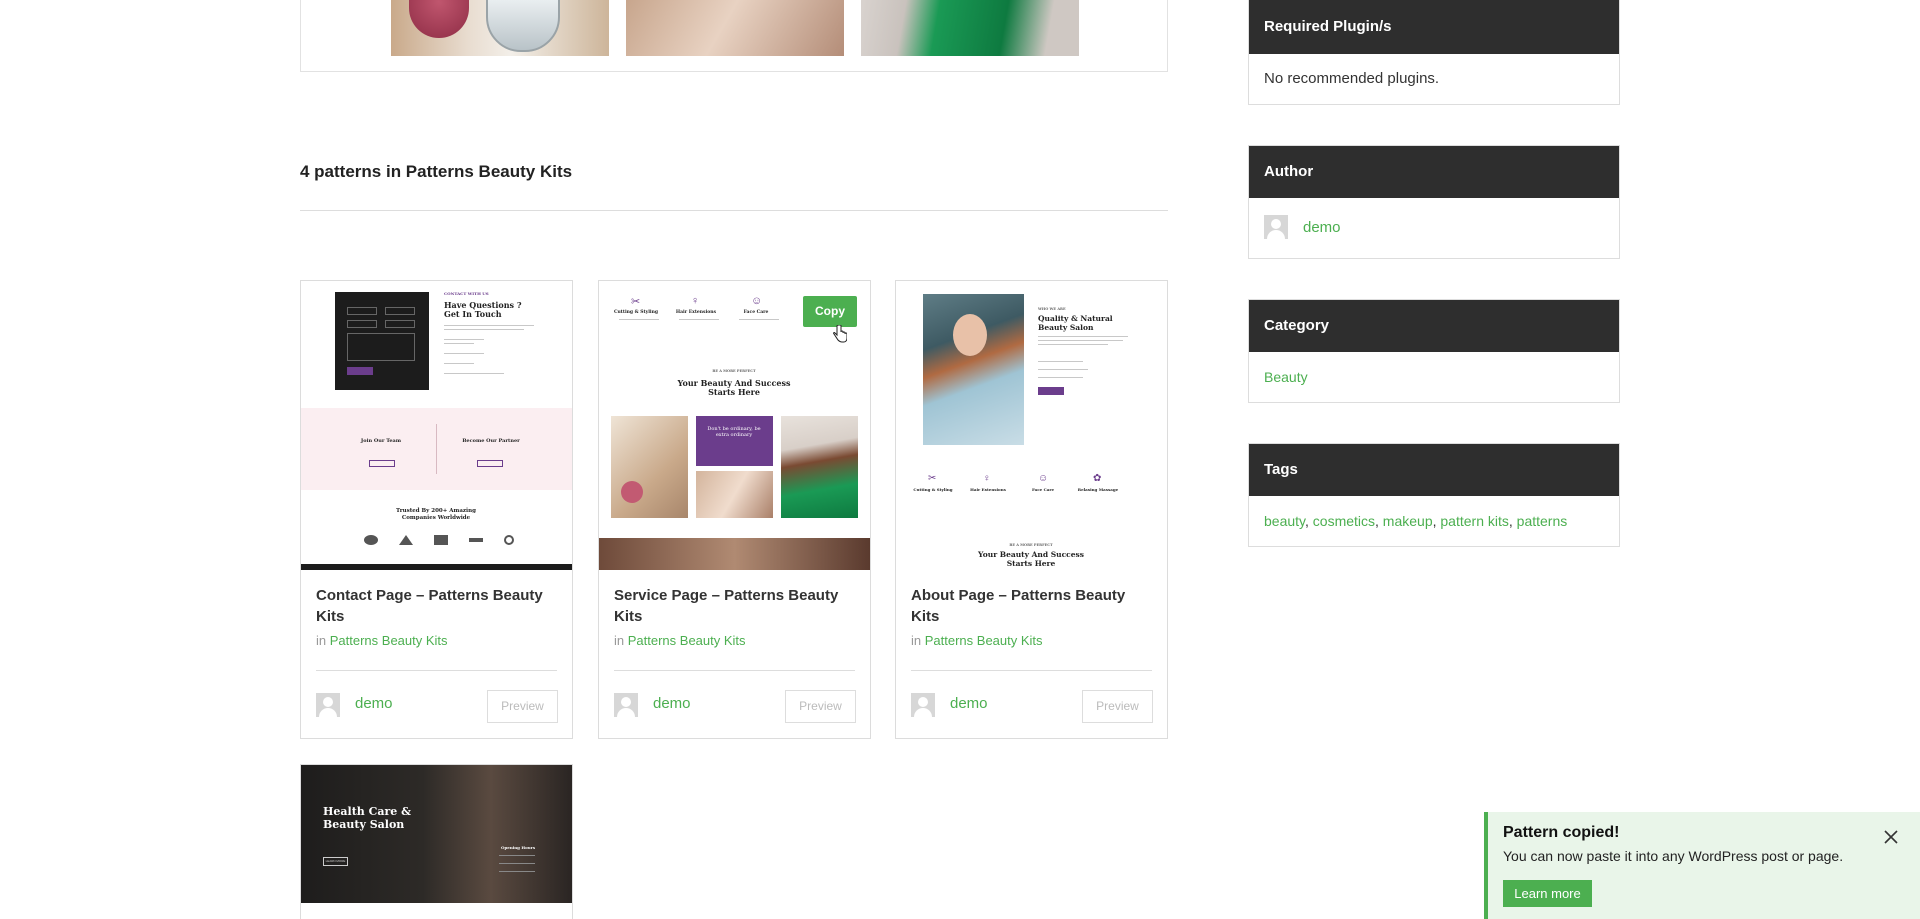 This screenshot has height=919, width=1920. Describe the element at coordinates (381, 441) in the screenshot. I see `mock-box-title: Join Our Team` at that location.